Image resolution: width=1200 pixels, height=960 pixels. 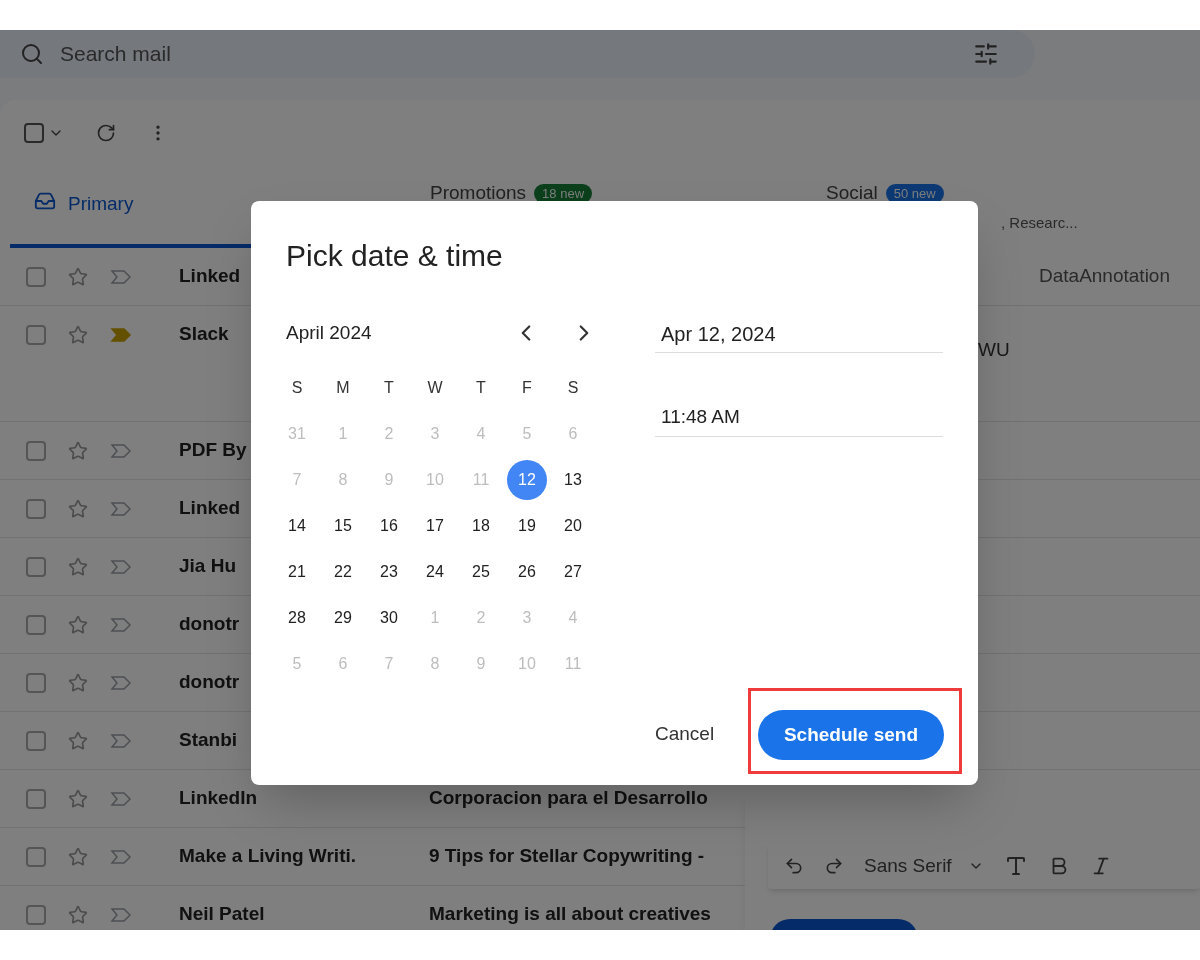 I want to click on sender-name: Stanbi, so click(x=208, y=740).